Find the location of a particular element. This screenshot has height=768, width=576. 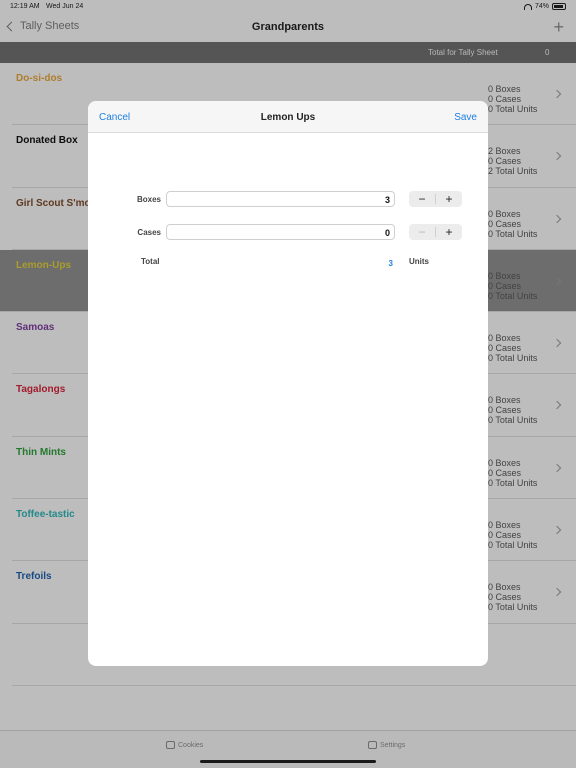

modal-header: Cancel Lemon Ups Save is located at coordinates (288, 117).